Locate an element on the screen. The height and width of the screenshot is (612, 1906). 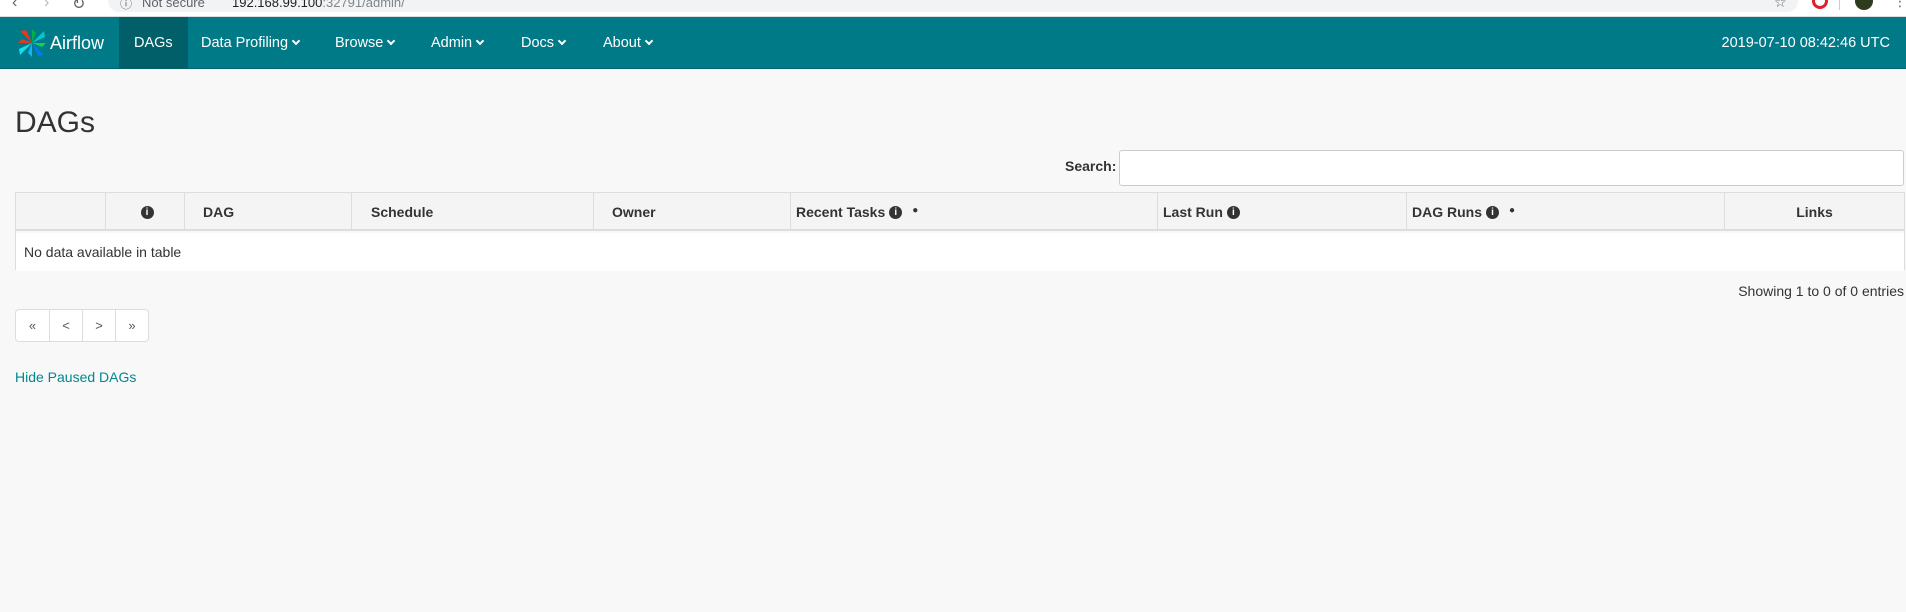
first-page-button: « is located at coordinates (32, 325).